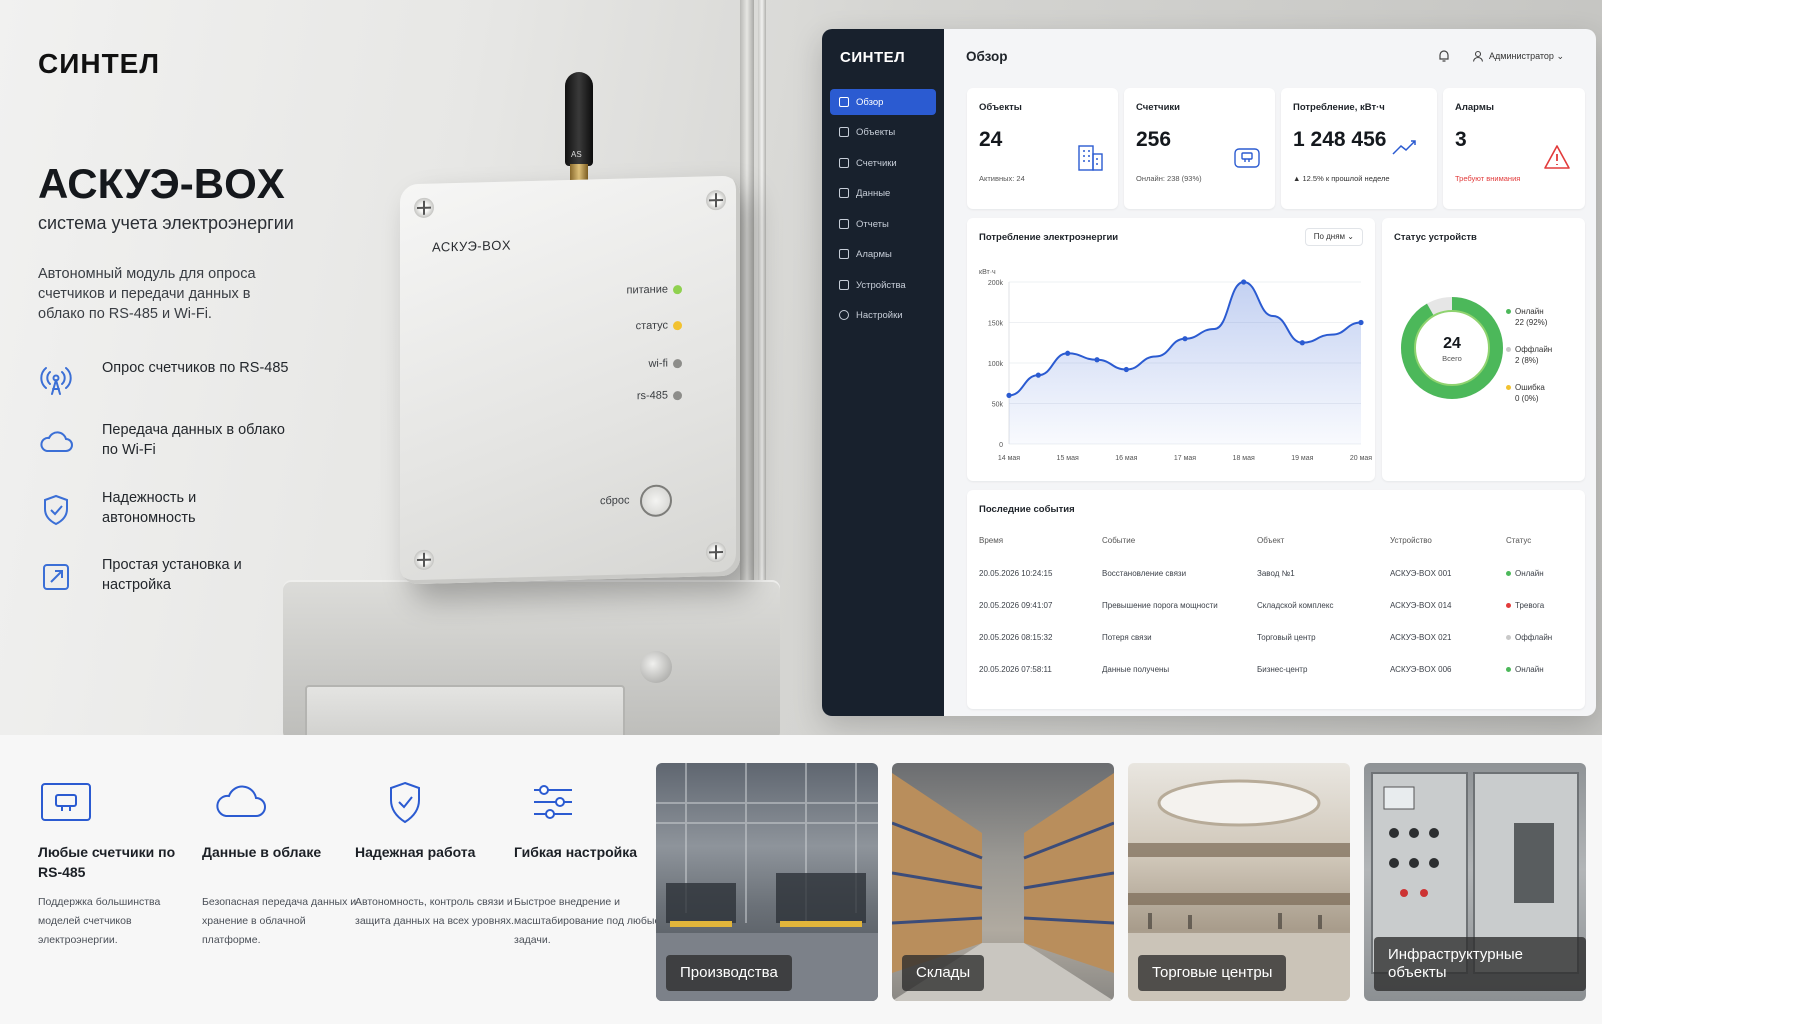 The width and height of the screenshot is (1815, 1024). Describe the element at coordinates (1557, 157) in the screenshot. I see `warning-icon` at that location.